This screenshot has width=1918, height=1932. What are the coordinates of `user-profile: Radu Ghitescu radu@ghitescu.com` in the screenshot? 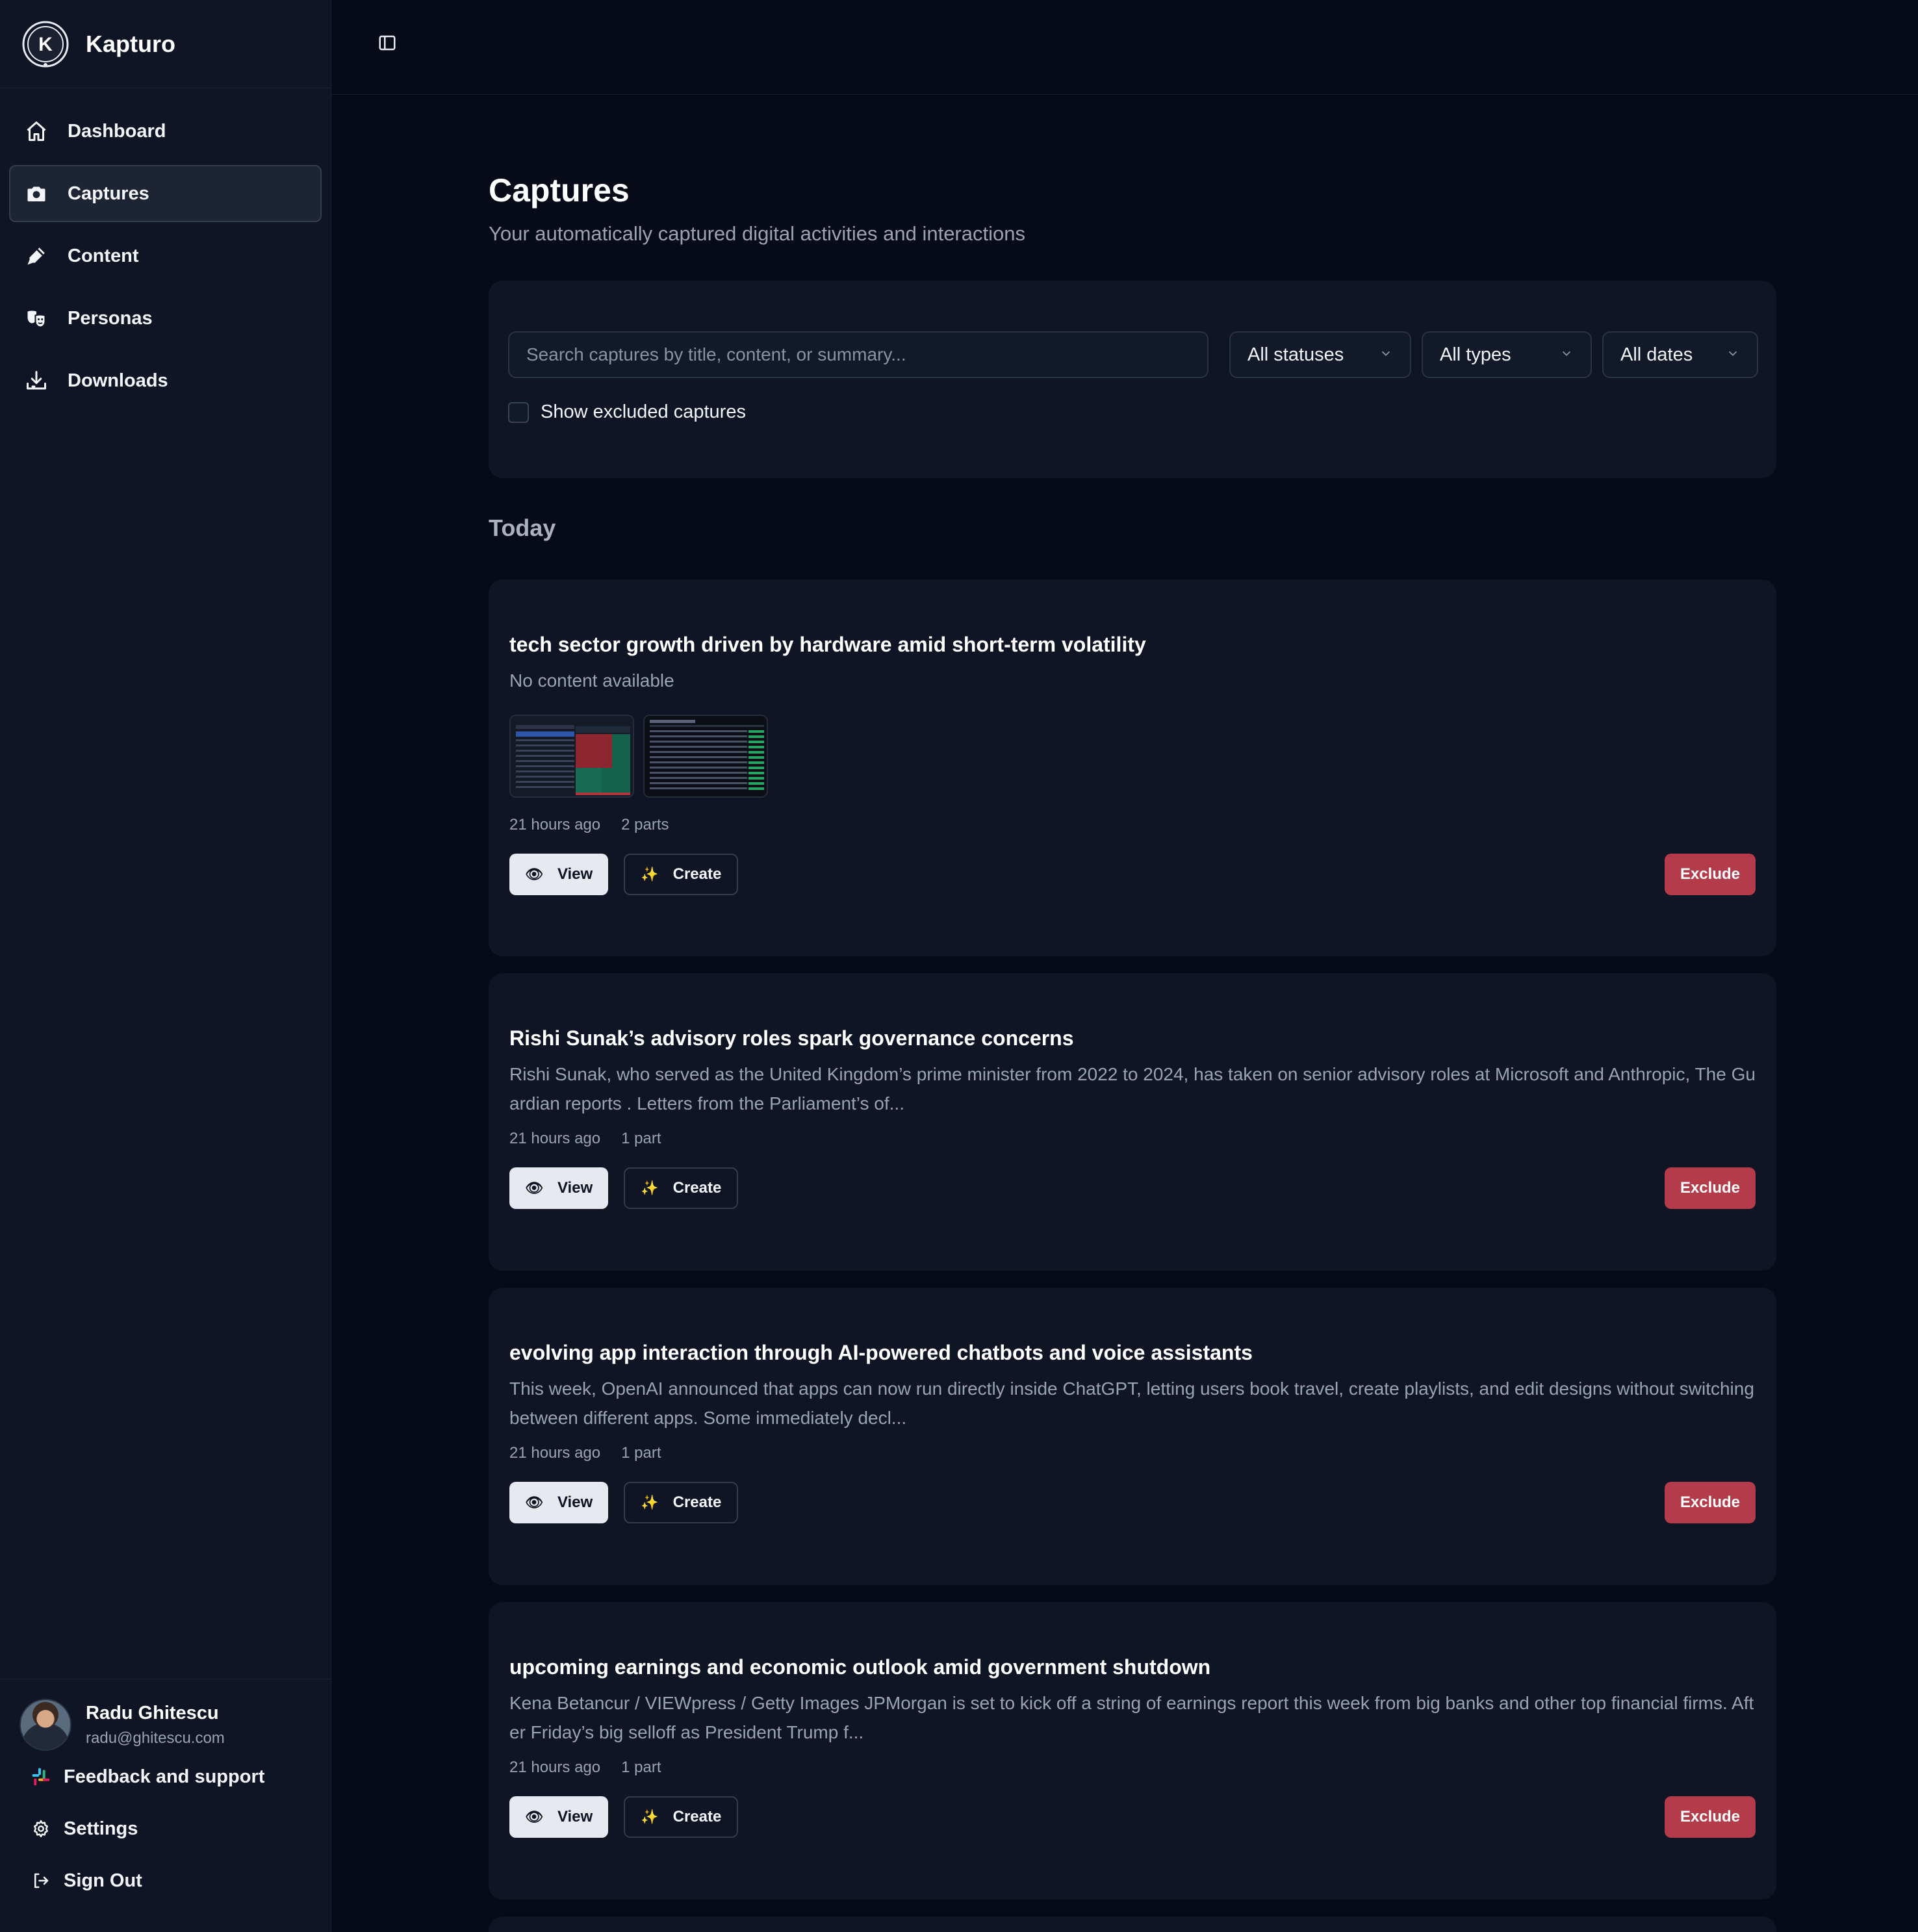 It's located at (165, 1715).